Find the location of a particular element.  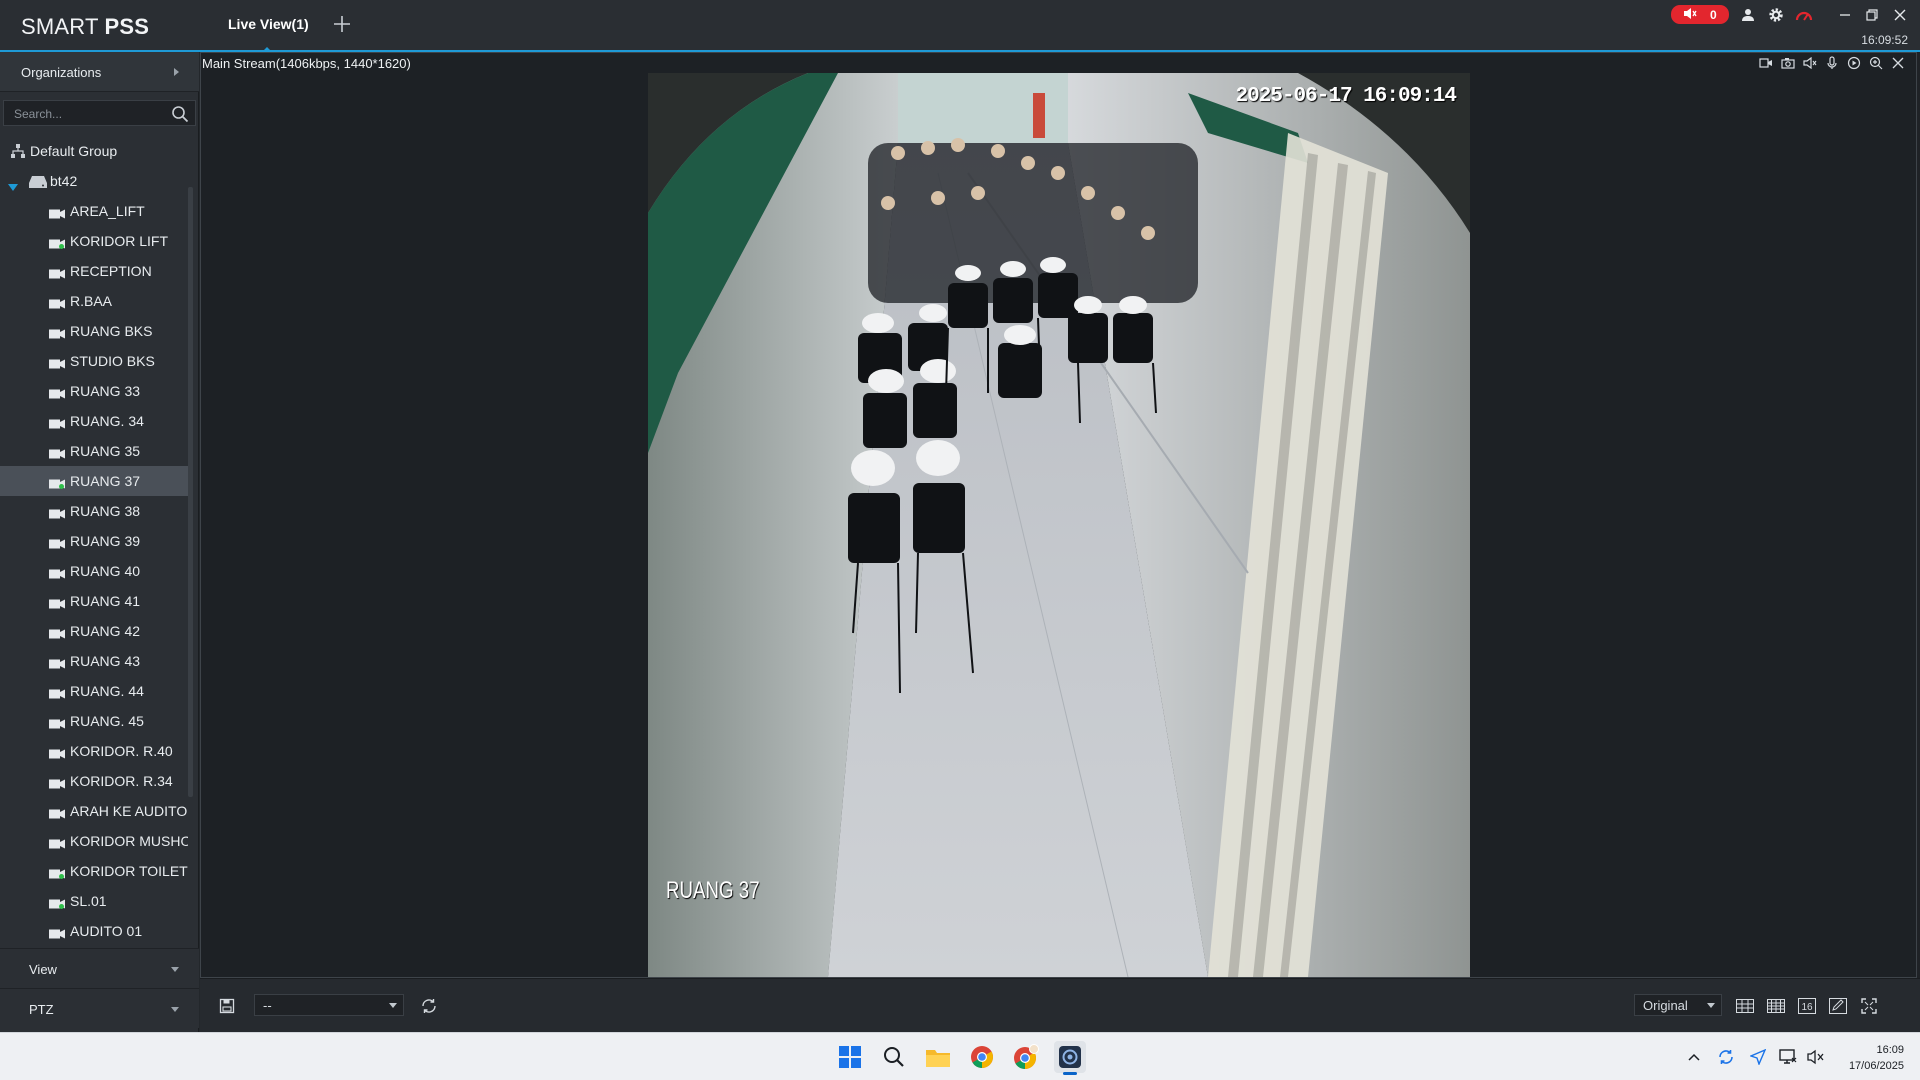

tree-camera-item: KORIDOR TOILET is located at coordinates (94, 871).